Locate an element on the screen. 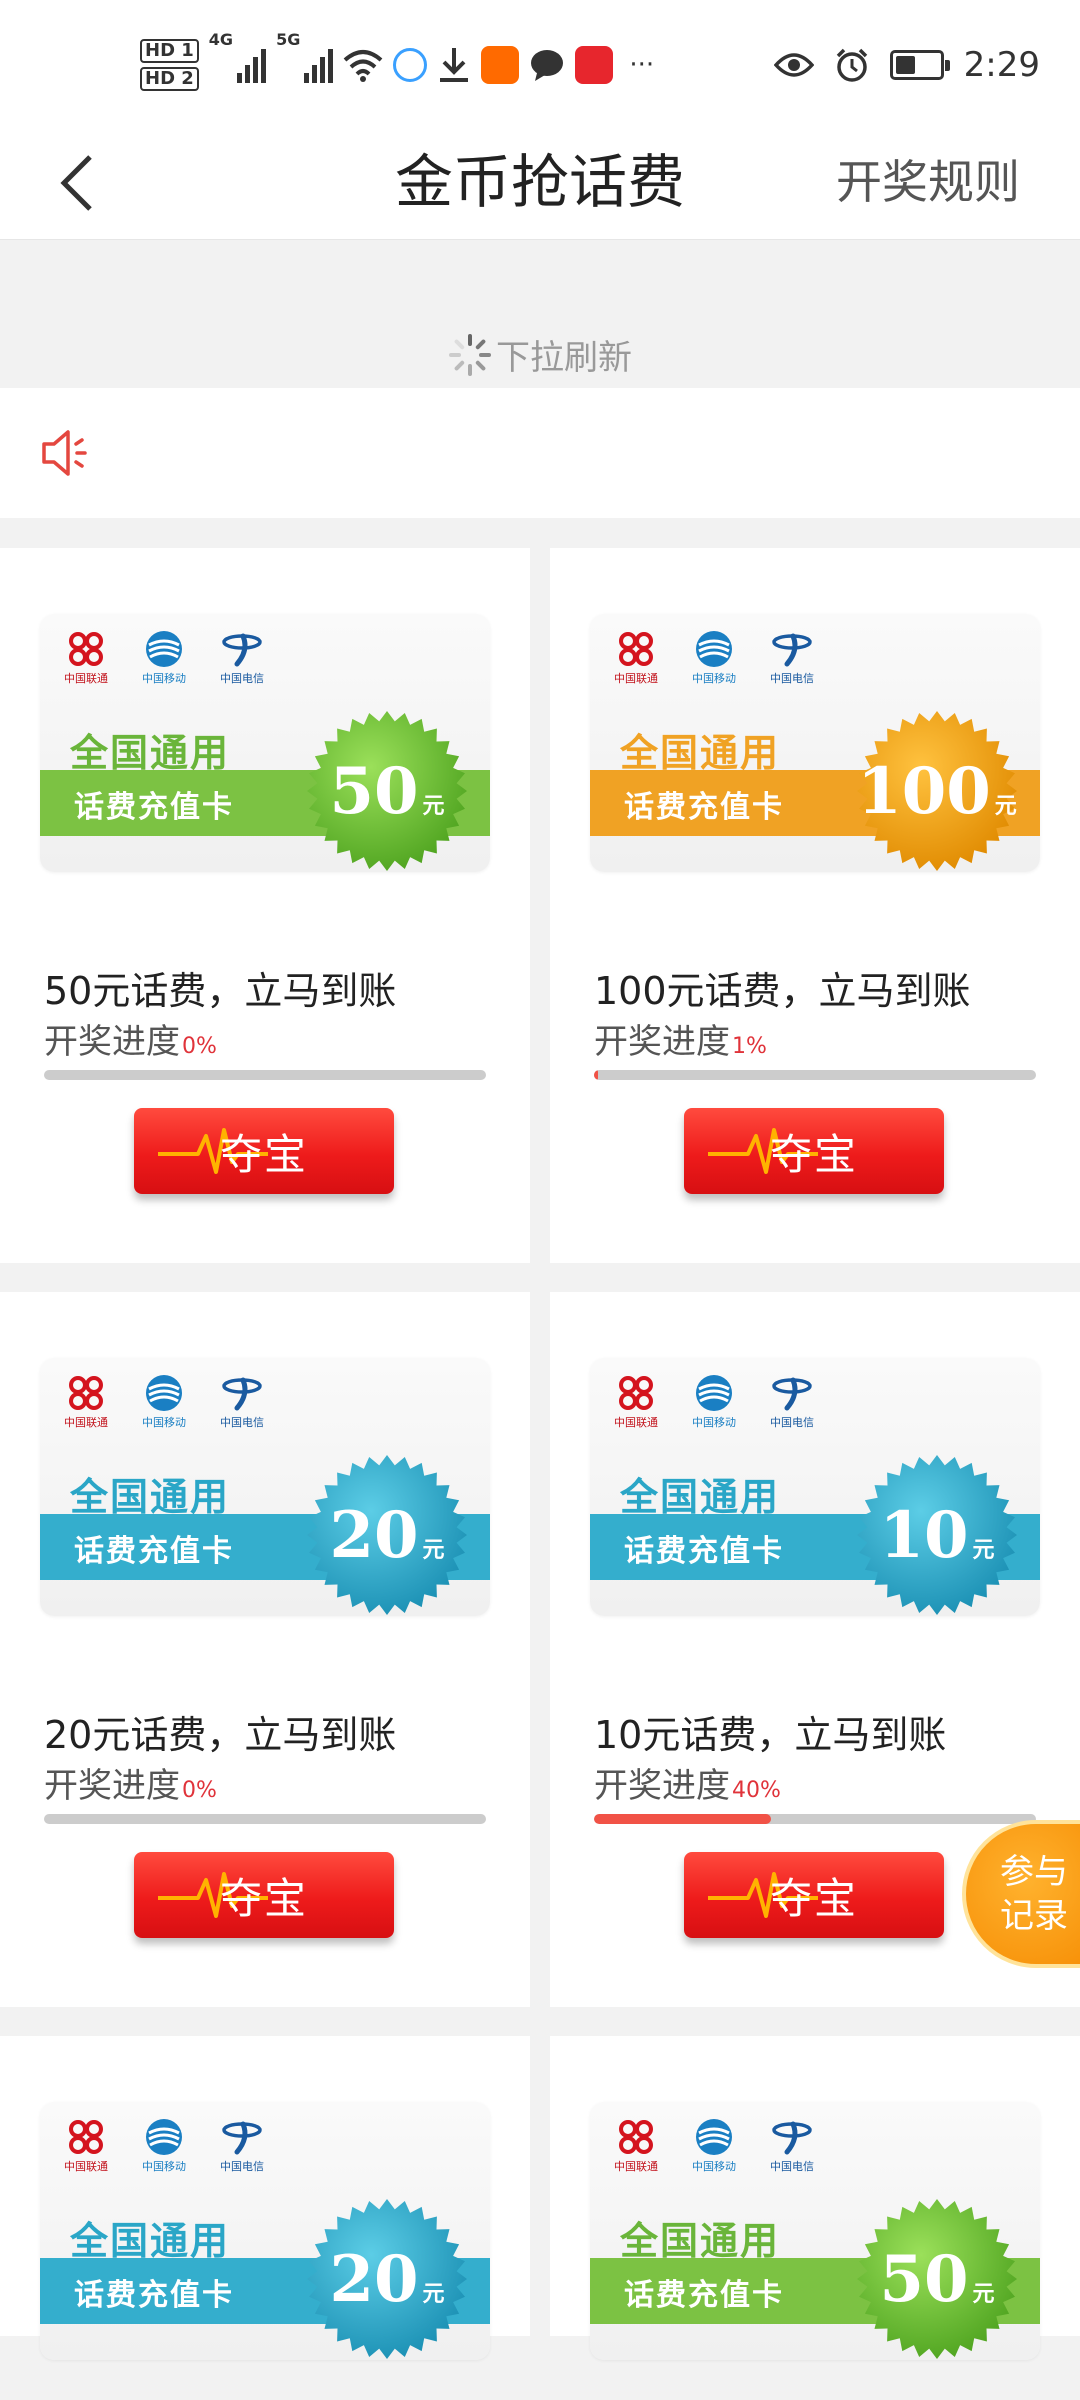  wifi-icon is located at coordinates (363, 66).